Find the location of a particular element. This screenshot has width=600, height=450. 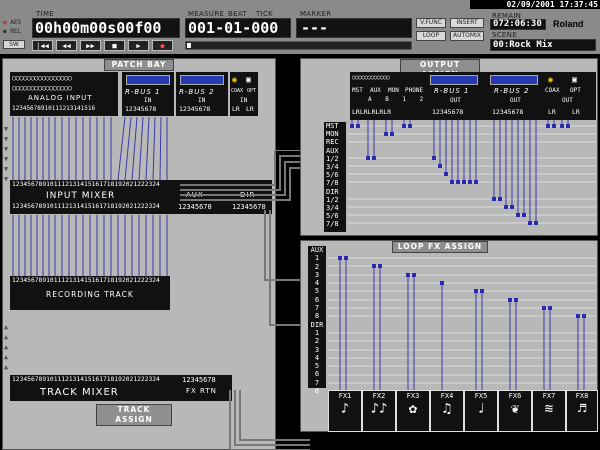

date-time-readout: 02/09/2001 17:37:45 is located at coordinates (535, 4).